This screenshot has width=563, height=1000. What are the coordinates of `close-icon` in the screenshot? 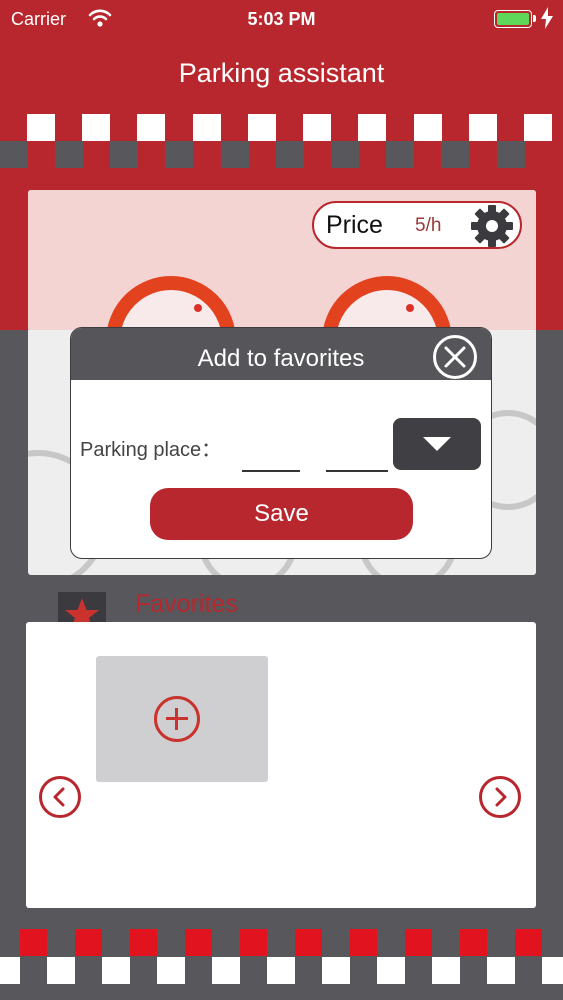 It's located at (455, 357).